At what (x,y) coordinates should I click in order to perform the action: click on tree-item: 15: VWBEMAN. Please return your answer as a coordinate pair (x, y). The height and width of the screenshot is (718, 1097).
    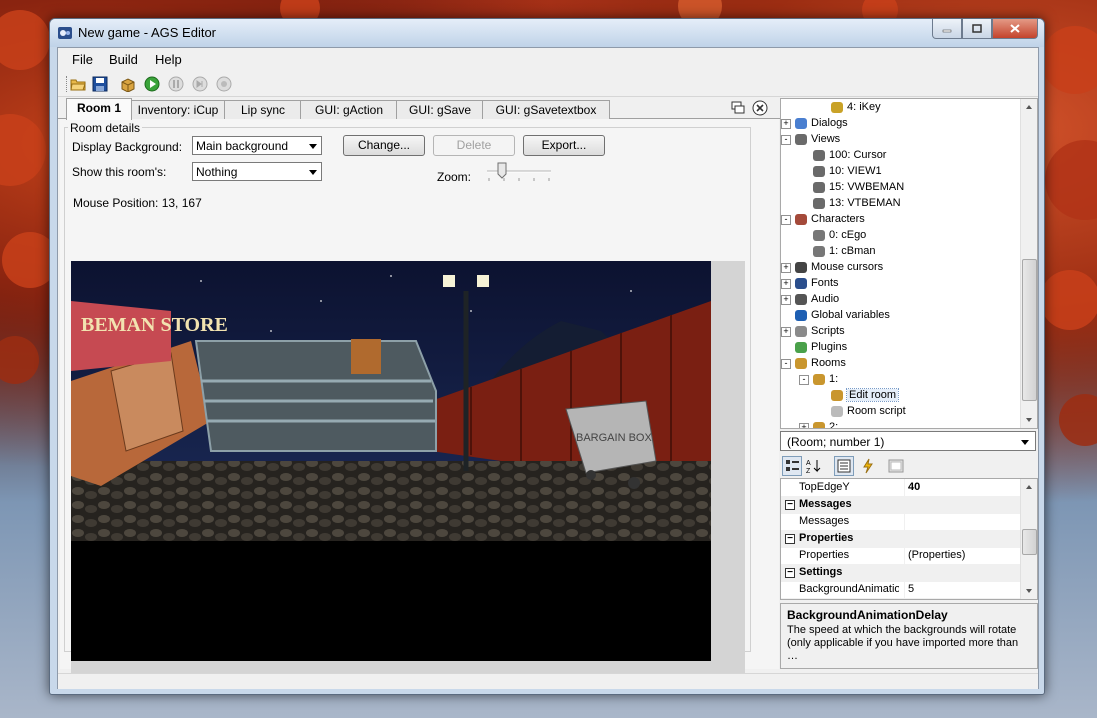
    Looking at the image, I should click on (858, 187).